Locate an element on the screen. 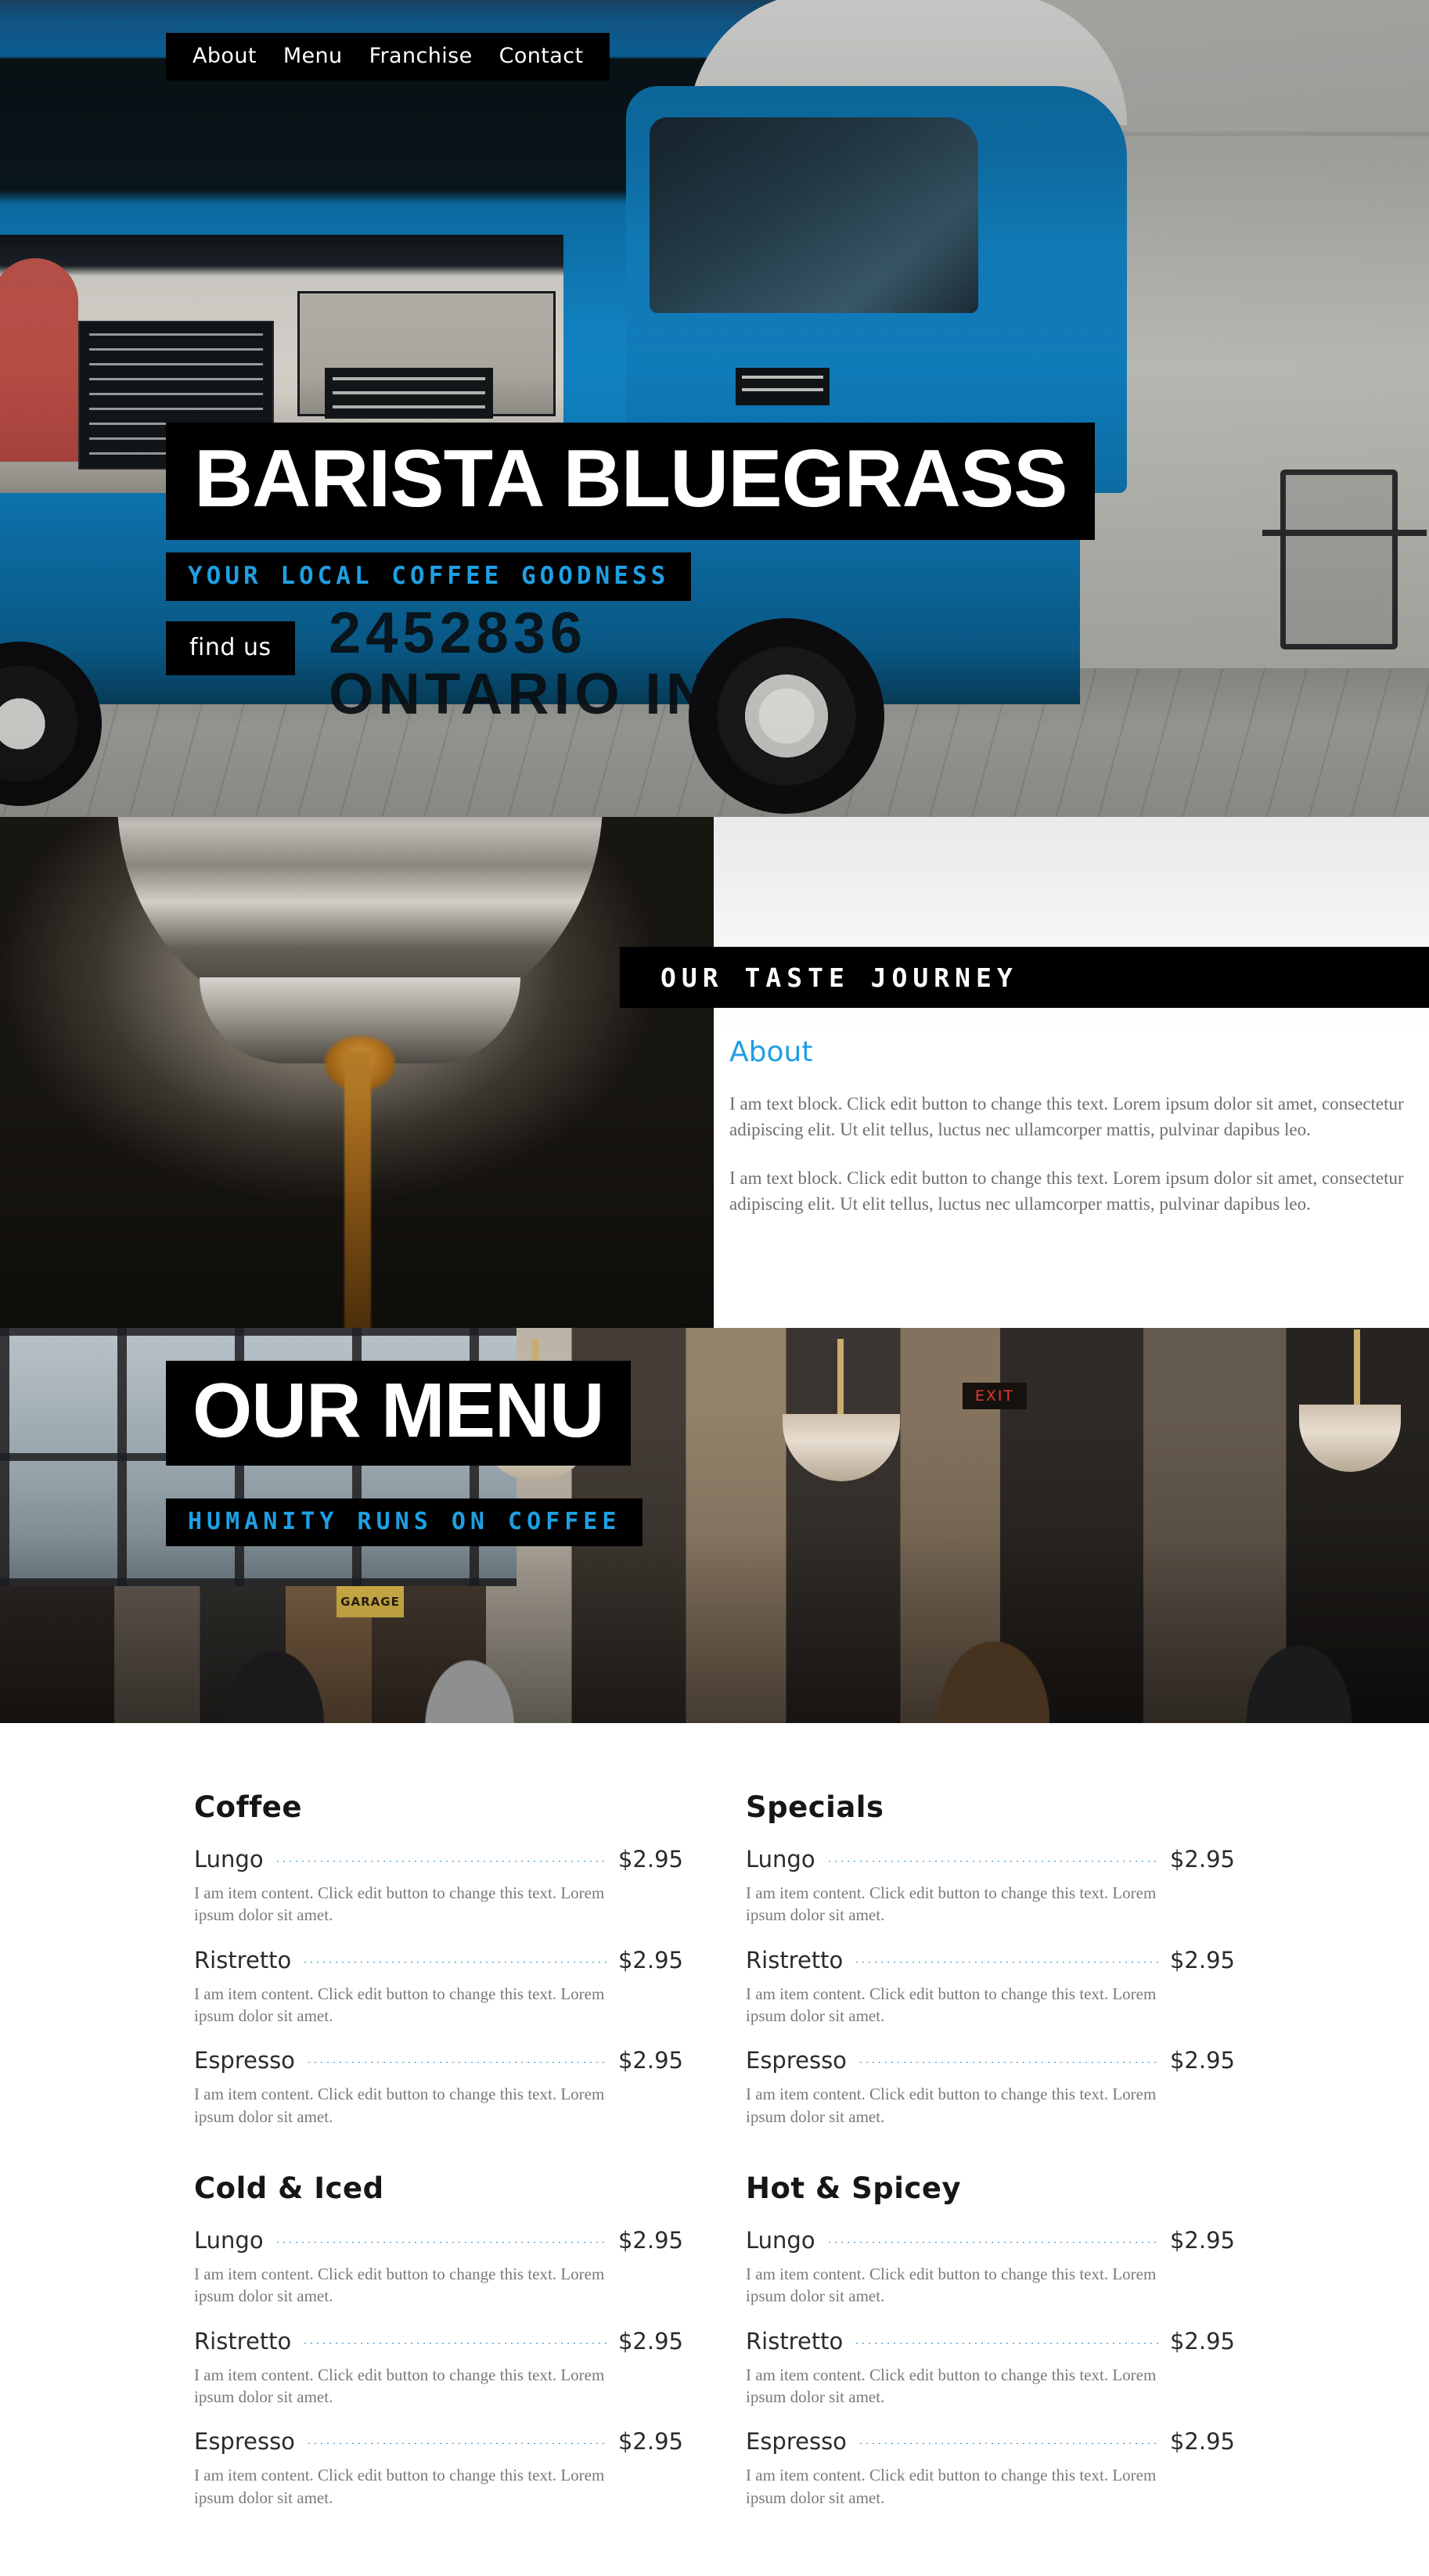  nav-item-contact: Contact is located at coordinates (541, 56).